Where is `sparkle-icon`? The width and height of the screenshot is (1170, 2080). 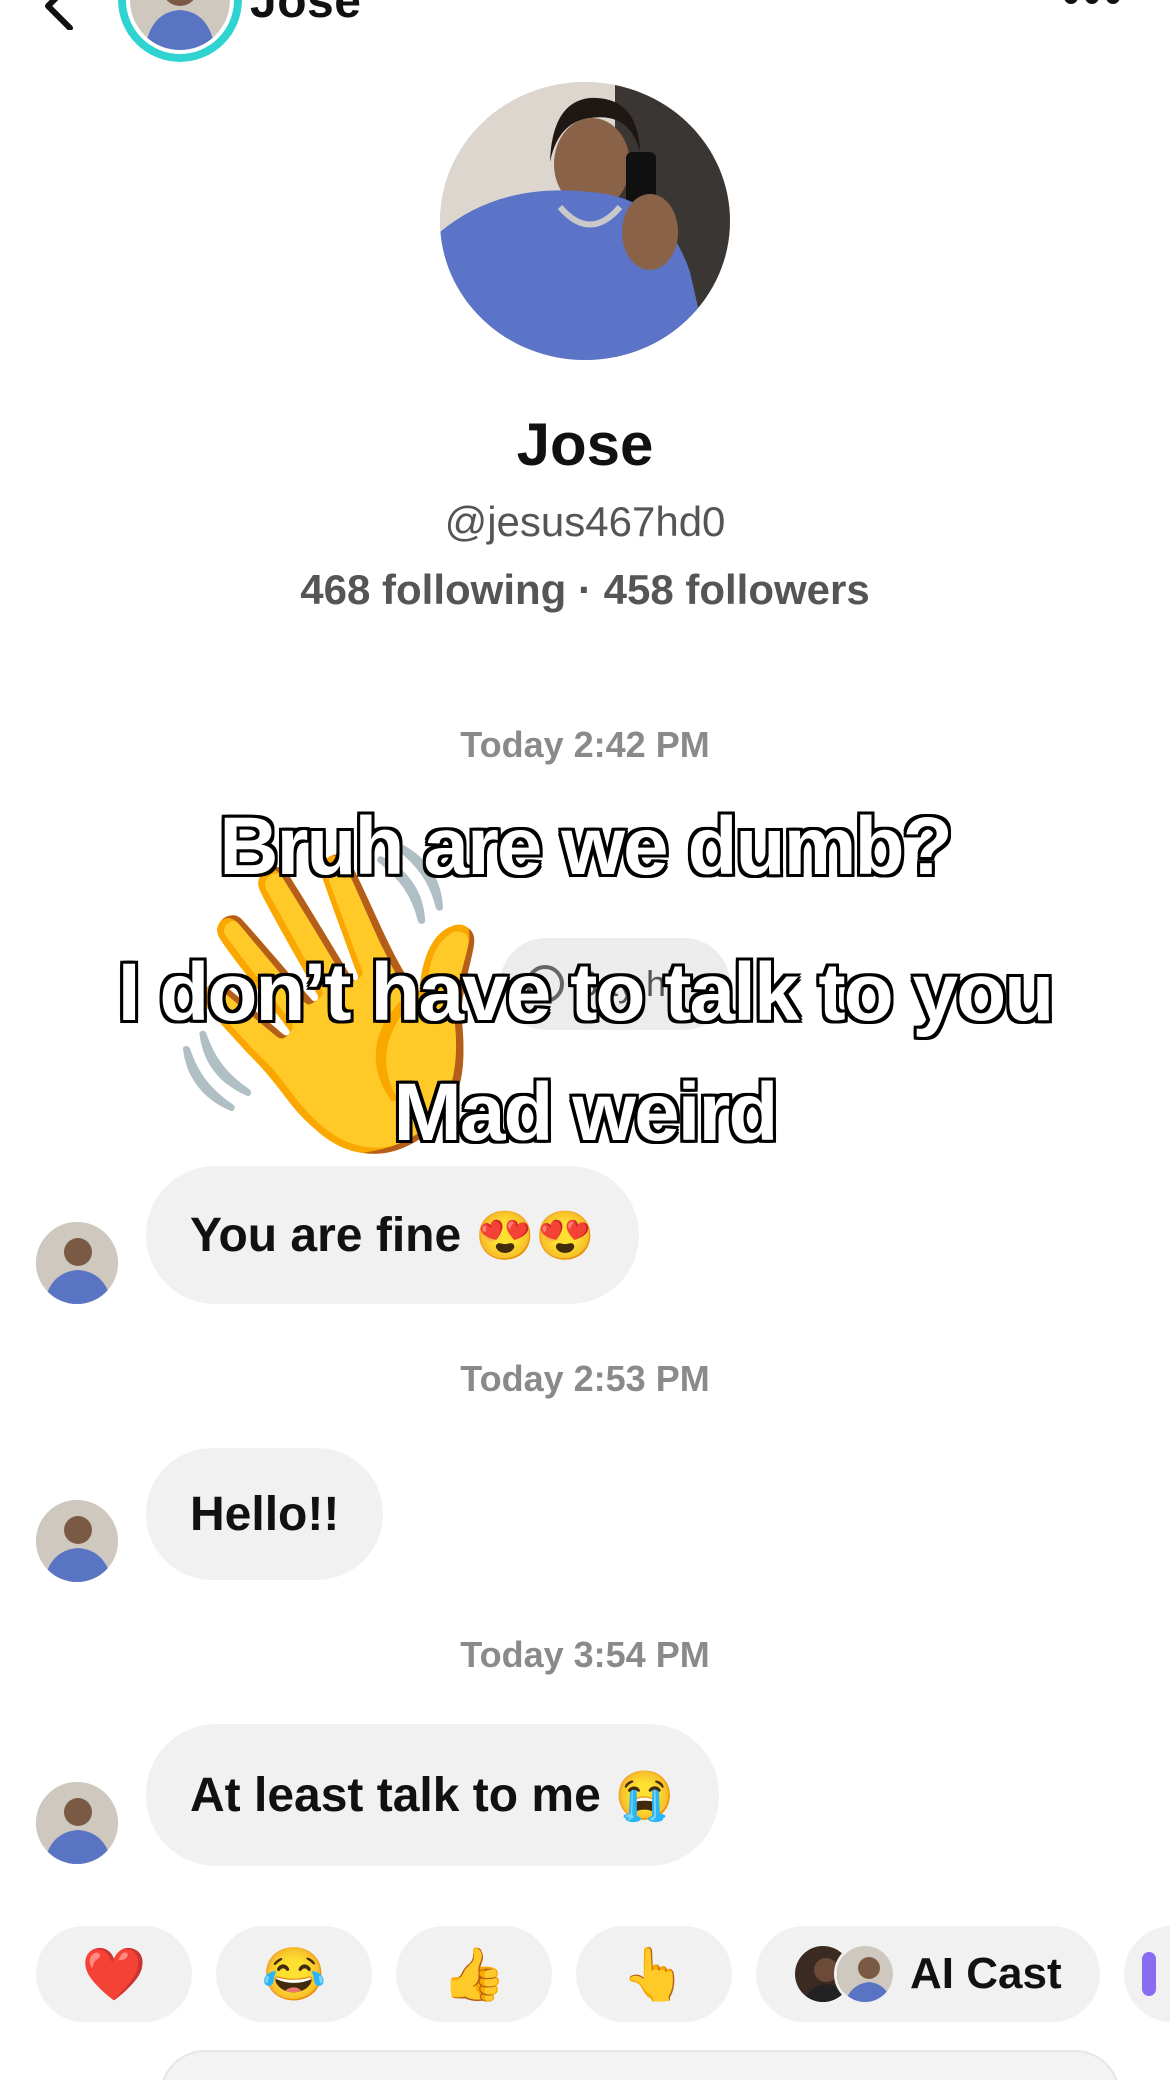
sparkle-icon is located at coordinates (1149, 1974).